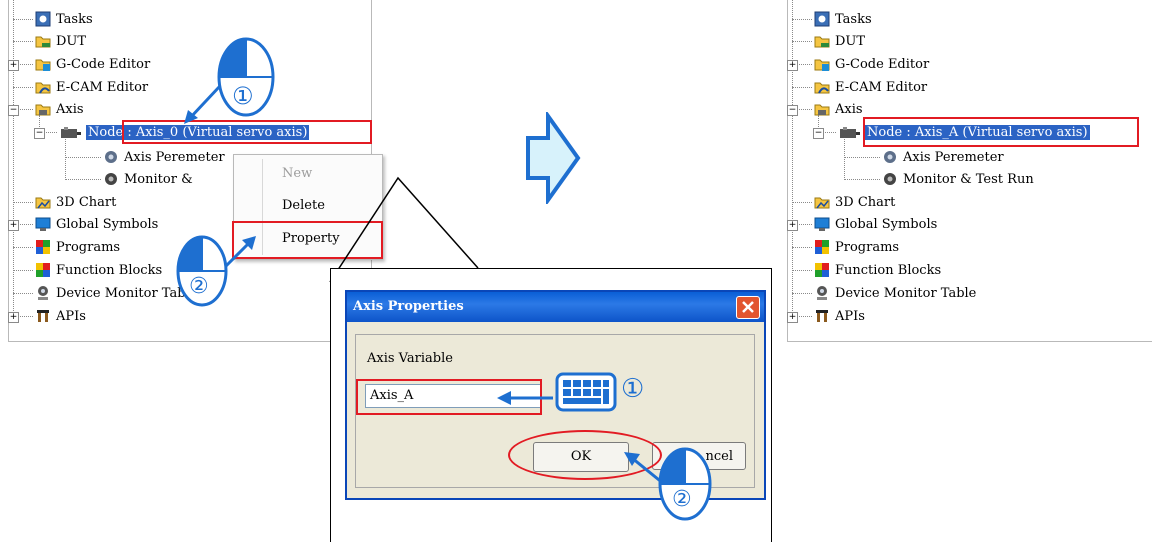  What do you see at coordinates (822, 293) in the screenshot?
I see `device-monitor-icon` at bounding box center [822, 293].